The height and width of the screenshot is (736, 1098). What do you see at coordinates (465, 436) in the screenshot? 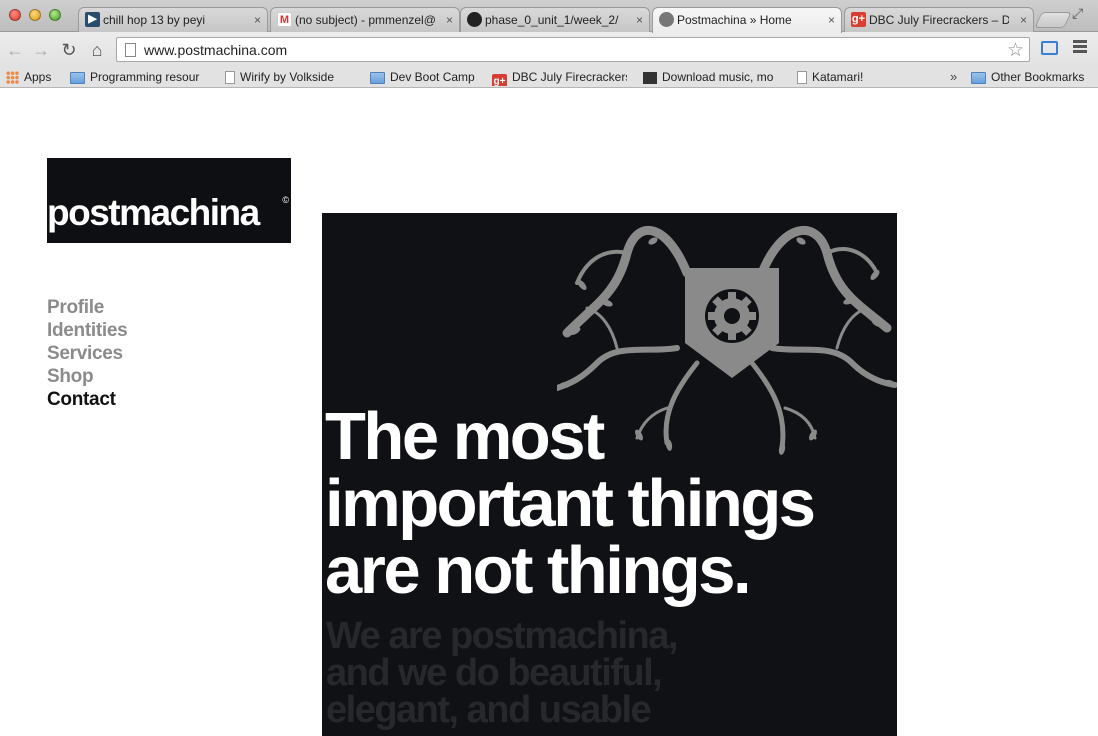
I see `headline-line: The most` at bounding box center [465, 436].